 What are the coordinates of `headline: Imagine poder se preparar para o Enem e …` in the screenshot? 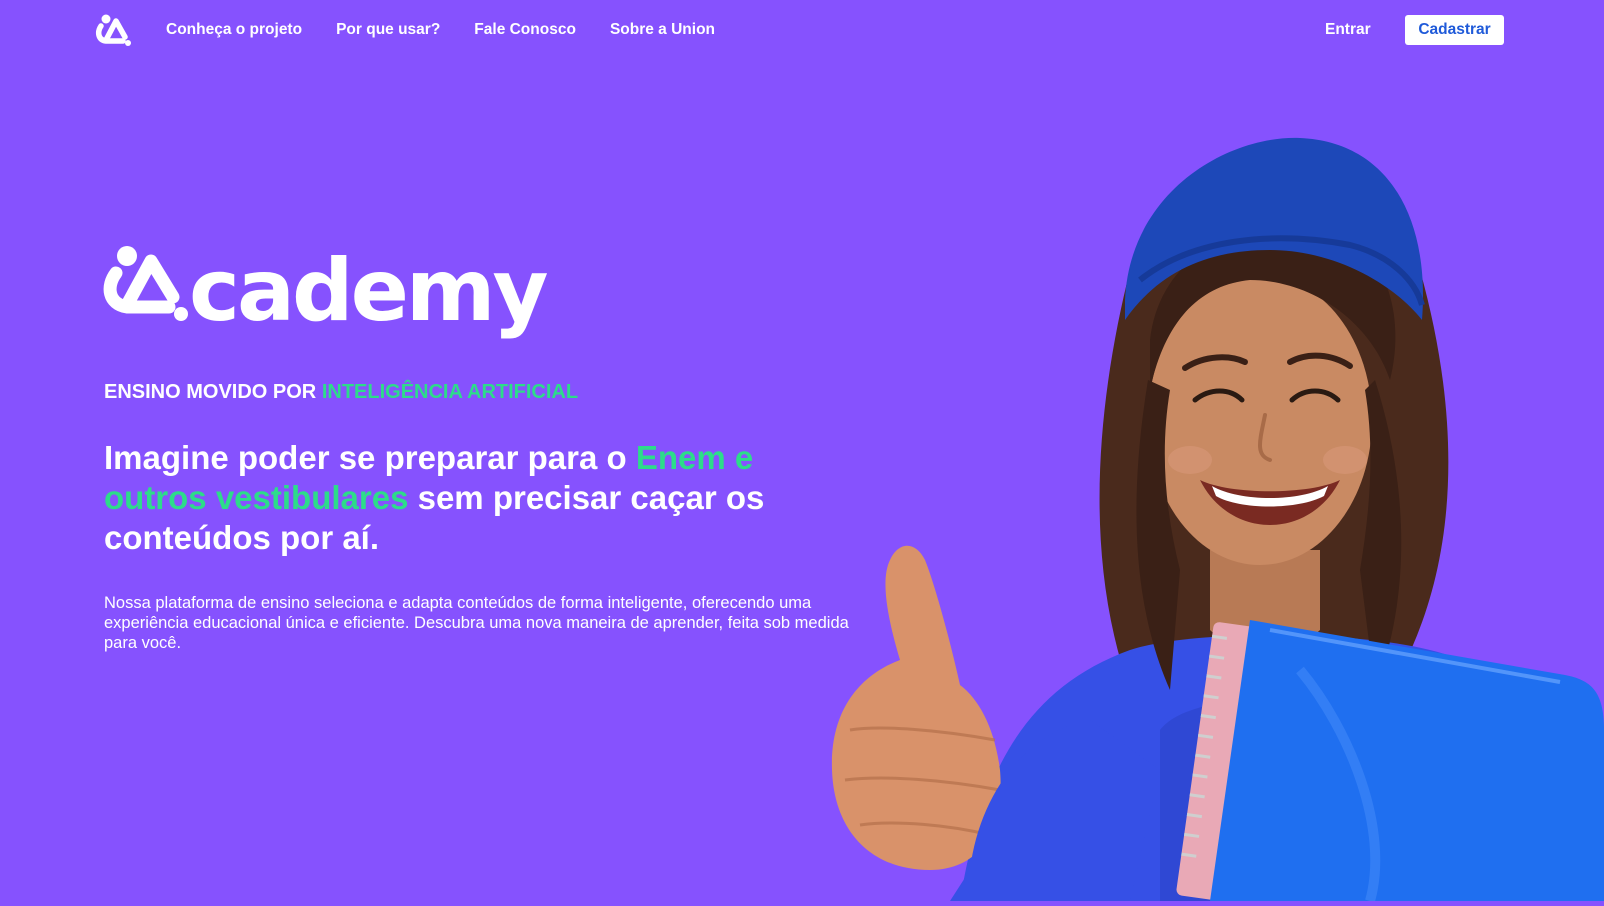 It's located at (464, 498).